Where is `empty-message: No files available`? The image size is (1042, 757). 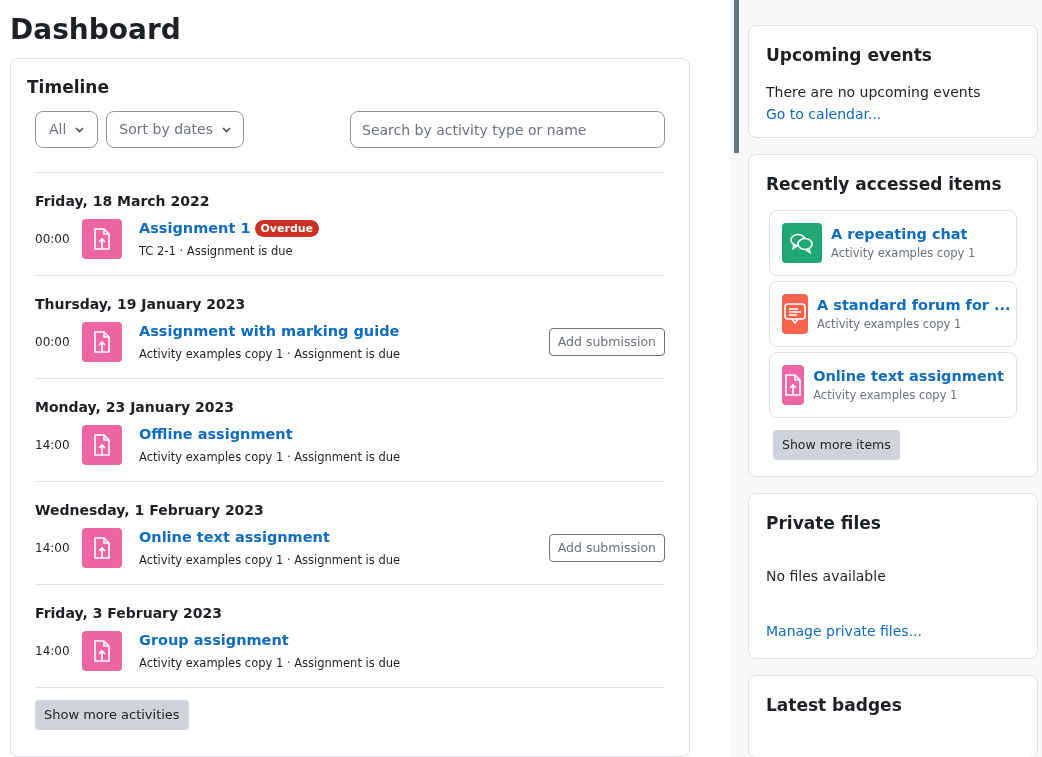 empty-message: No files available is located at coordinates (826, 576).